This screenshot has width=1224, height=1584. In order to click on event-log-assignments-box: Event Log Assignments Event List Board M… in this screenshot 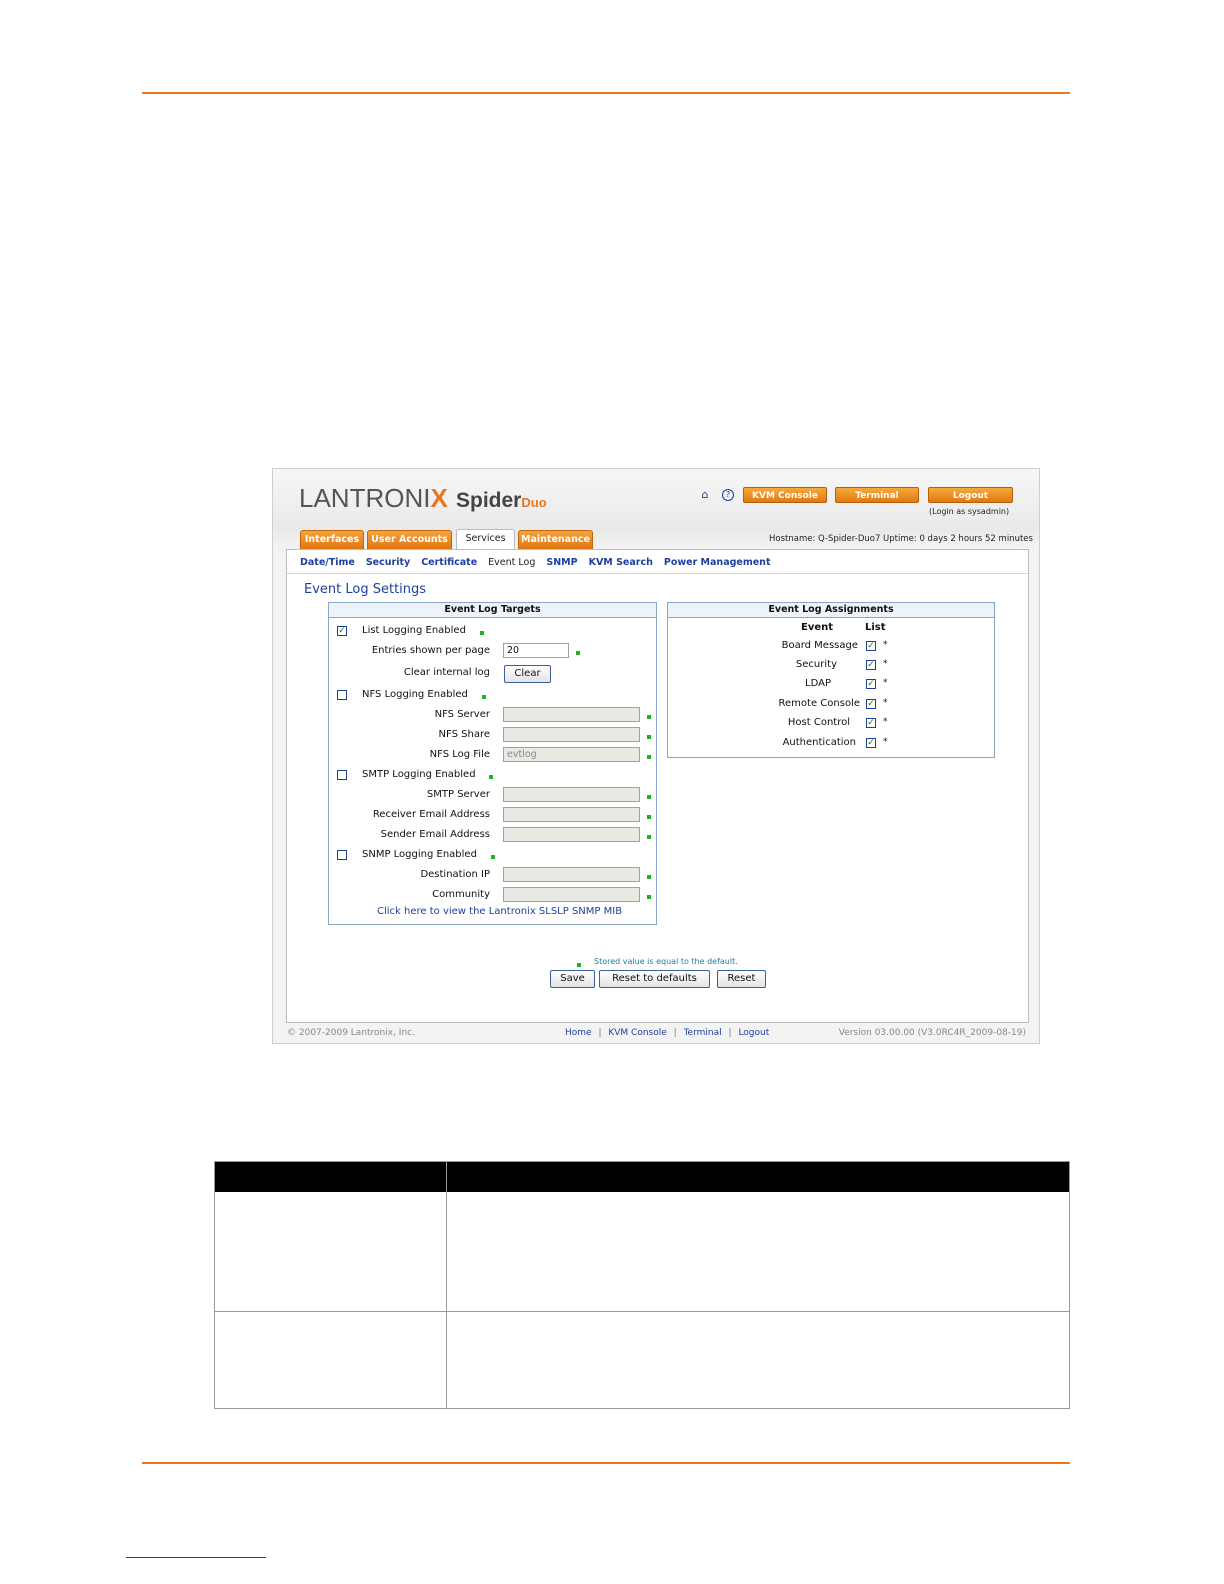, I will do `click(831, 680)`.